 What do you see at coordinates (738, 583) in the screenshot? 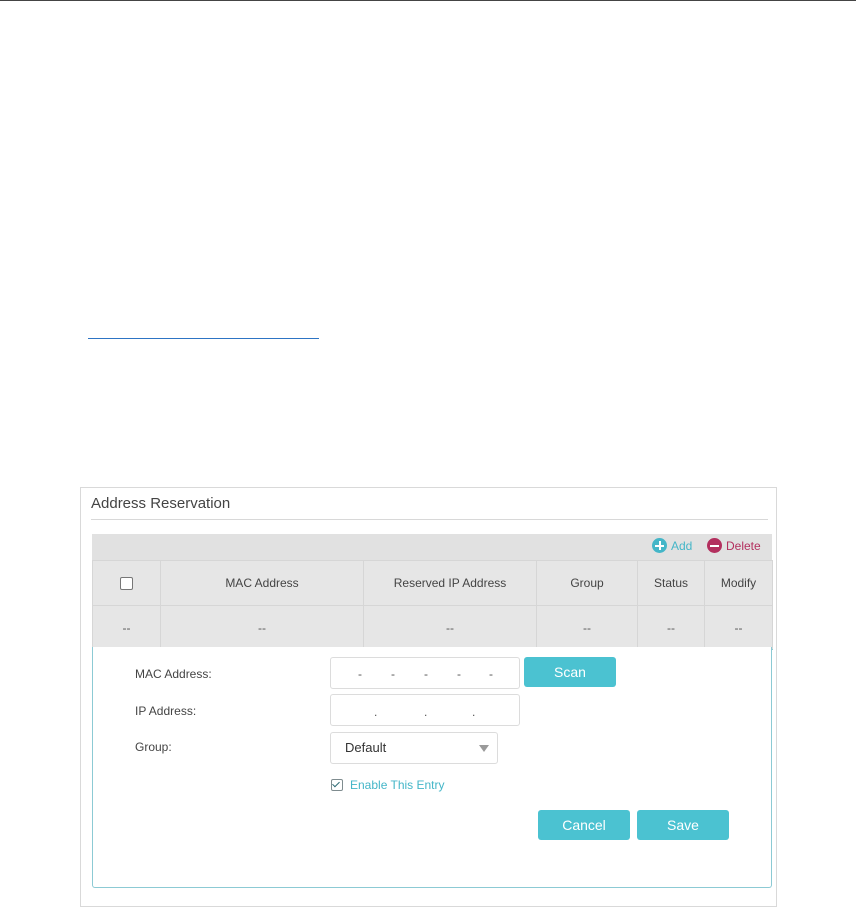
I see `column-header-modify: Modify` at bounding box center [738, 583].